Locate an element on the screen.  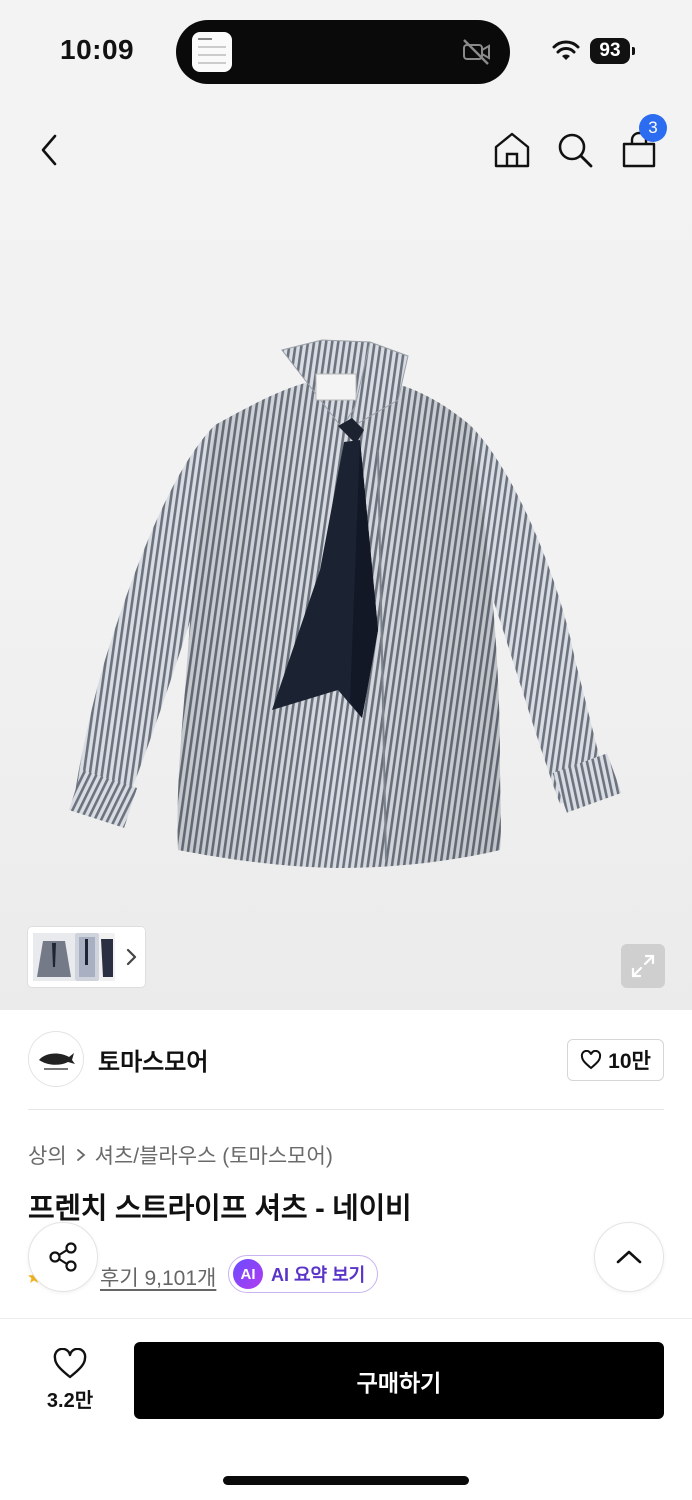
breadcrumb-subcategory: 셔츠/블라우스 (토마스모어) is located at coordinates (214, 1155).